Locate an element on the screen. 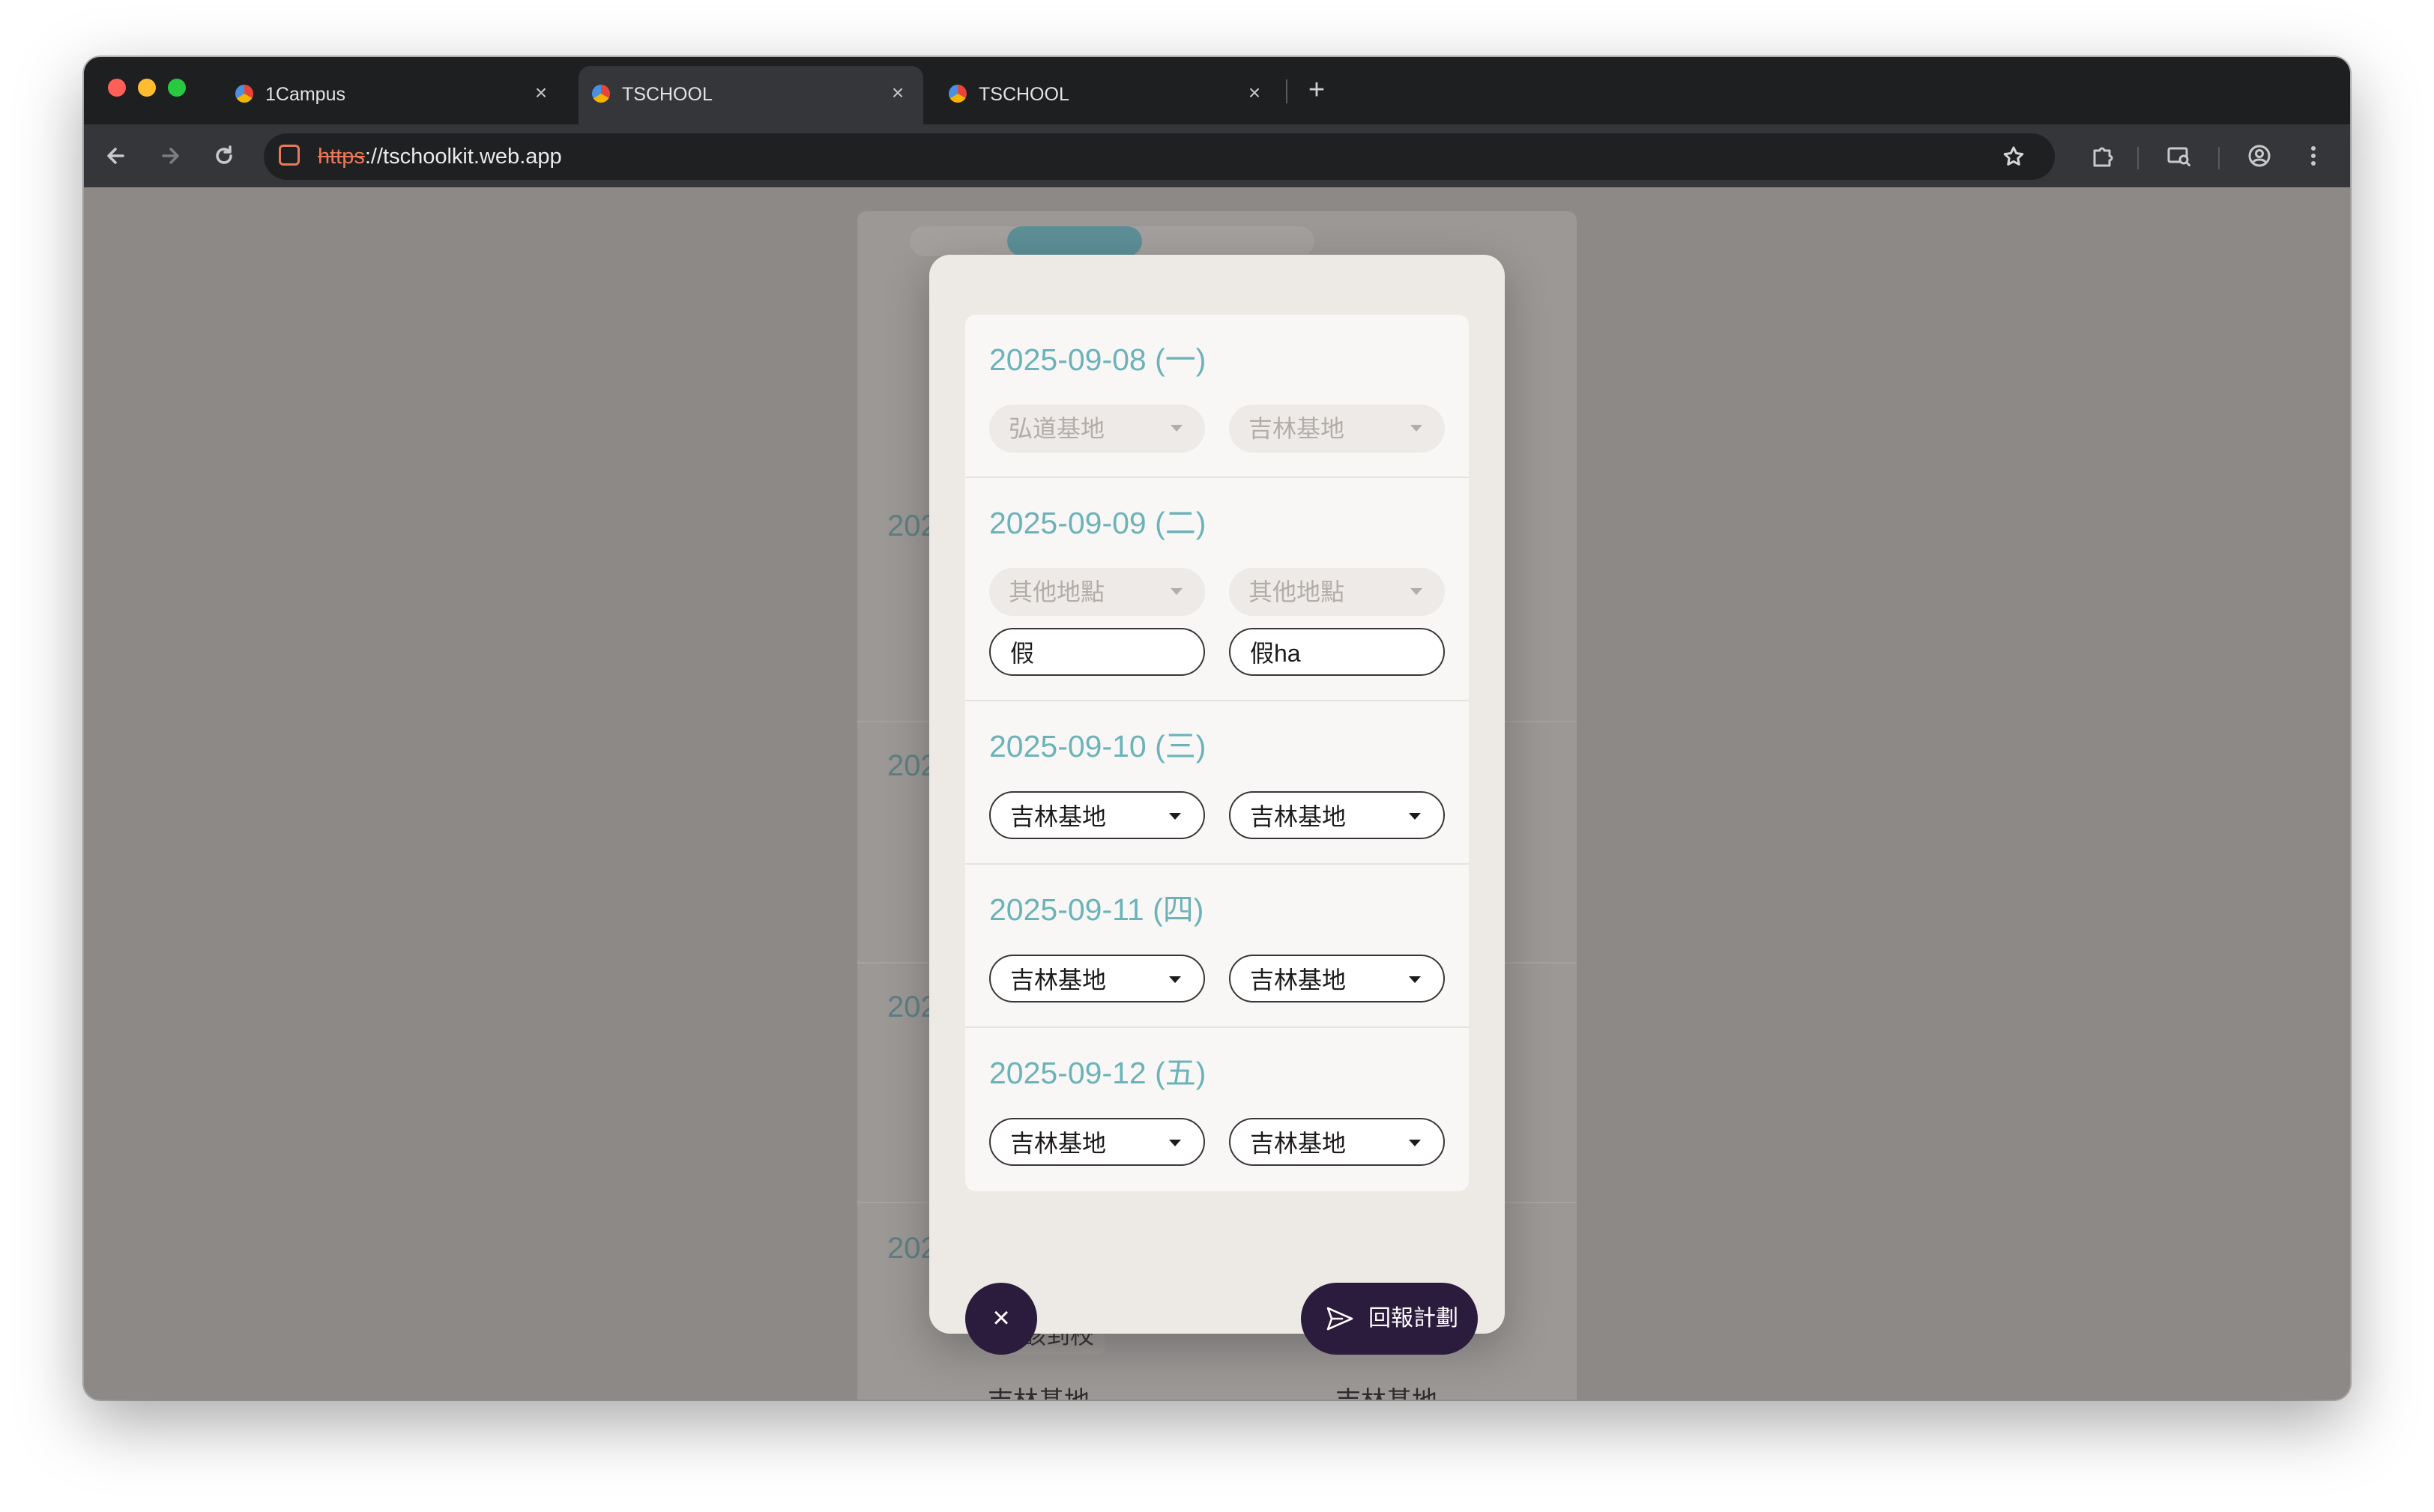 This screenshot has height=1512, width=2434. kebab-menu-icon is located at coordinates (2313, 156).